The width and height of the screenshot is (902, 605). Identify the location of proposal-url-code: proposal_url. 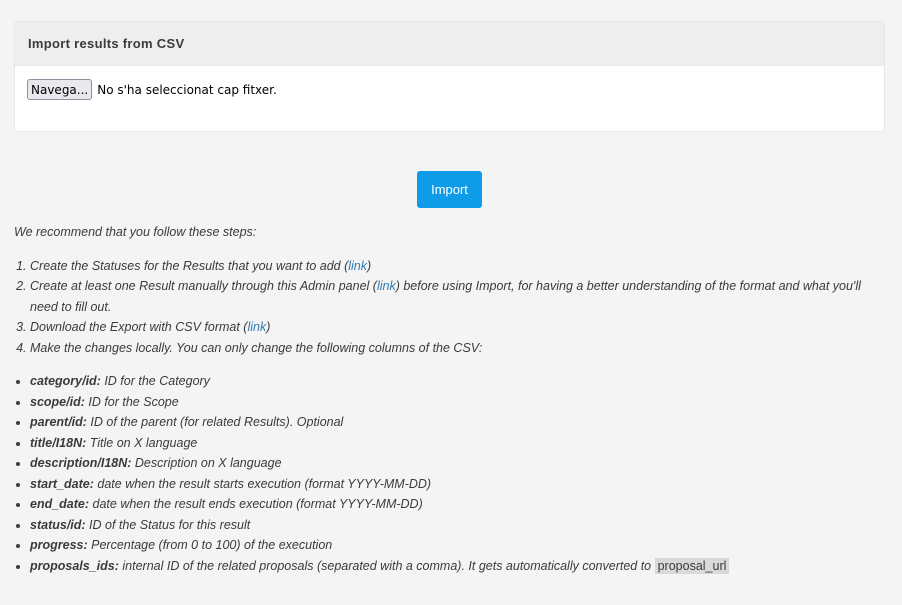
(692, 565).